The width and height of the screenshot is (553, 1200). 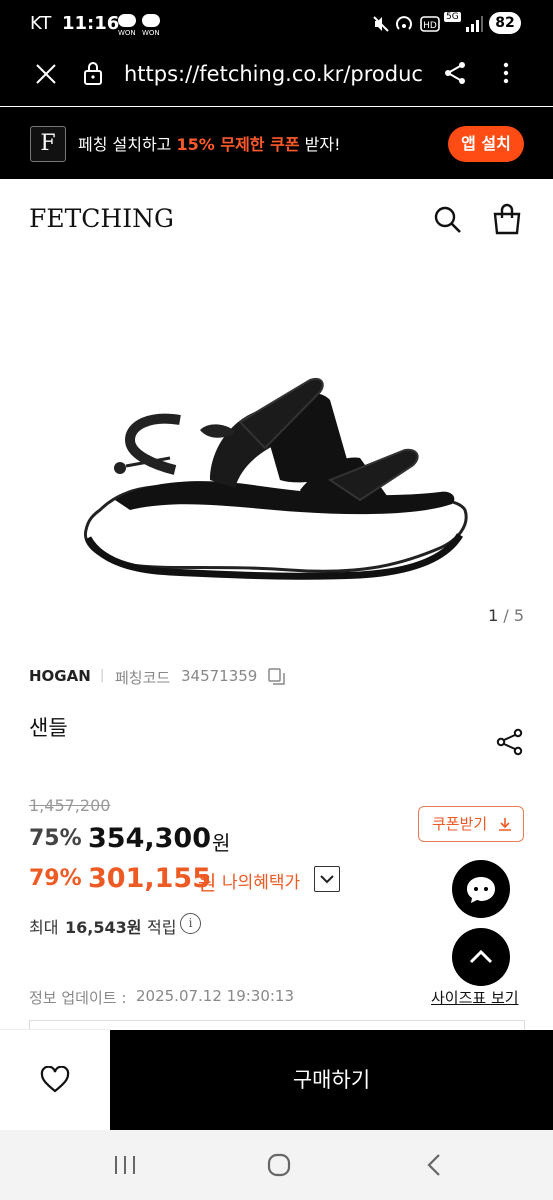 What do you see at coordinates (460, 824) in the screenshot?
I see `get-coupon-label: 쿠폰받기` at bounding box center [460, 824].